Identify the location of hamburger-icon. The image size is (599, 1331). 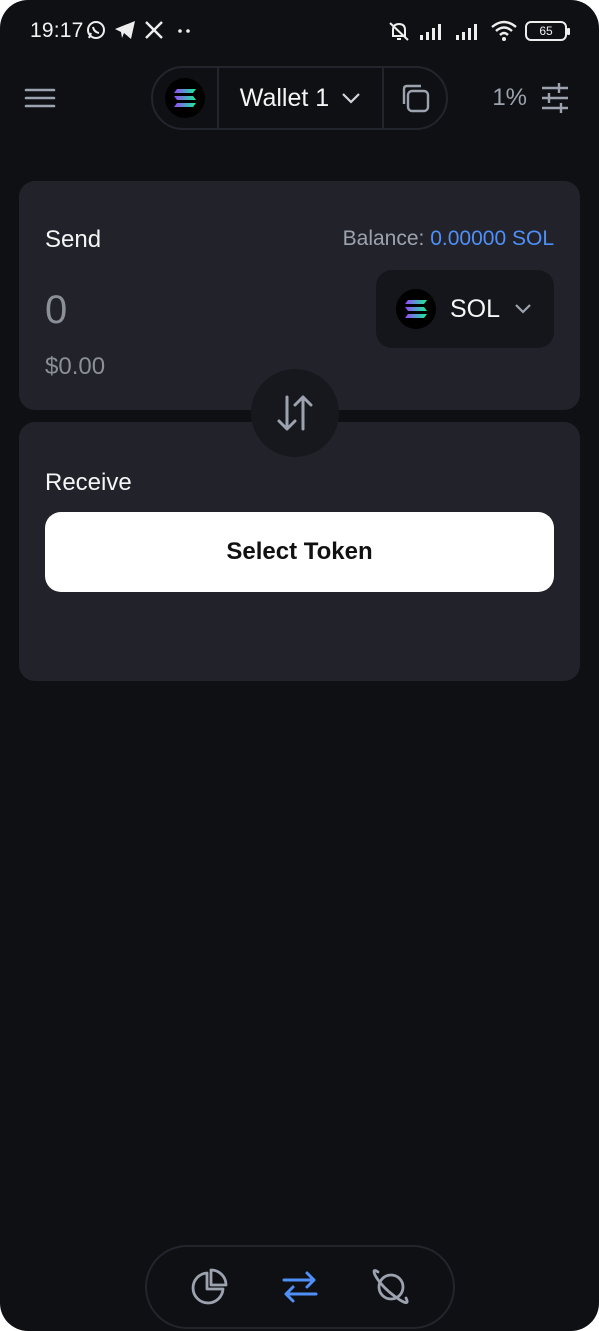
(40, 98).